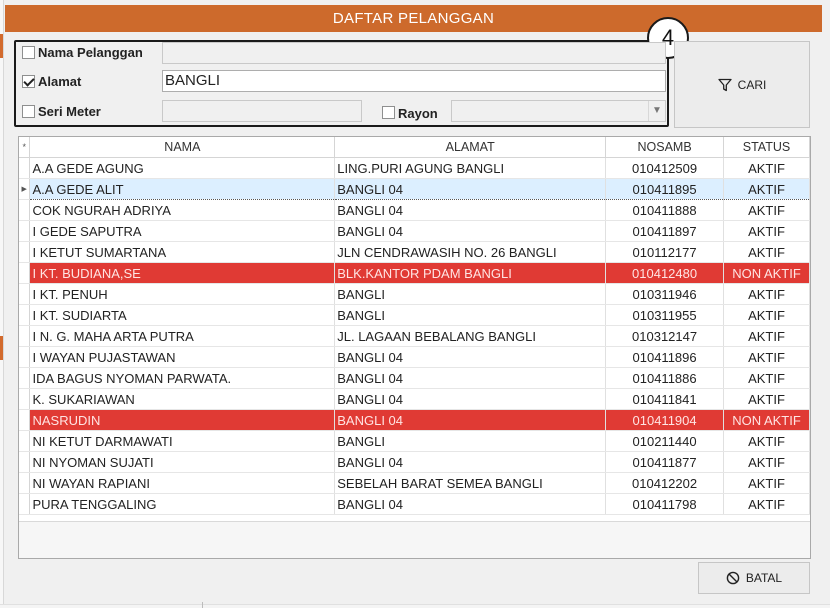 The width and height of the screenshot is (830, 608). I want to click on cell-nama: NI KETUT DARMAWATI, so click(182, 441).